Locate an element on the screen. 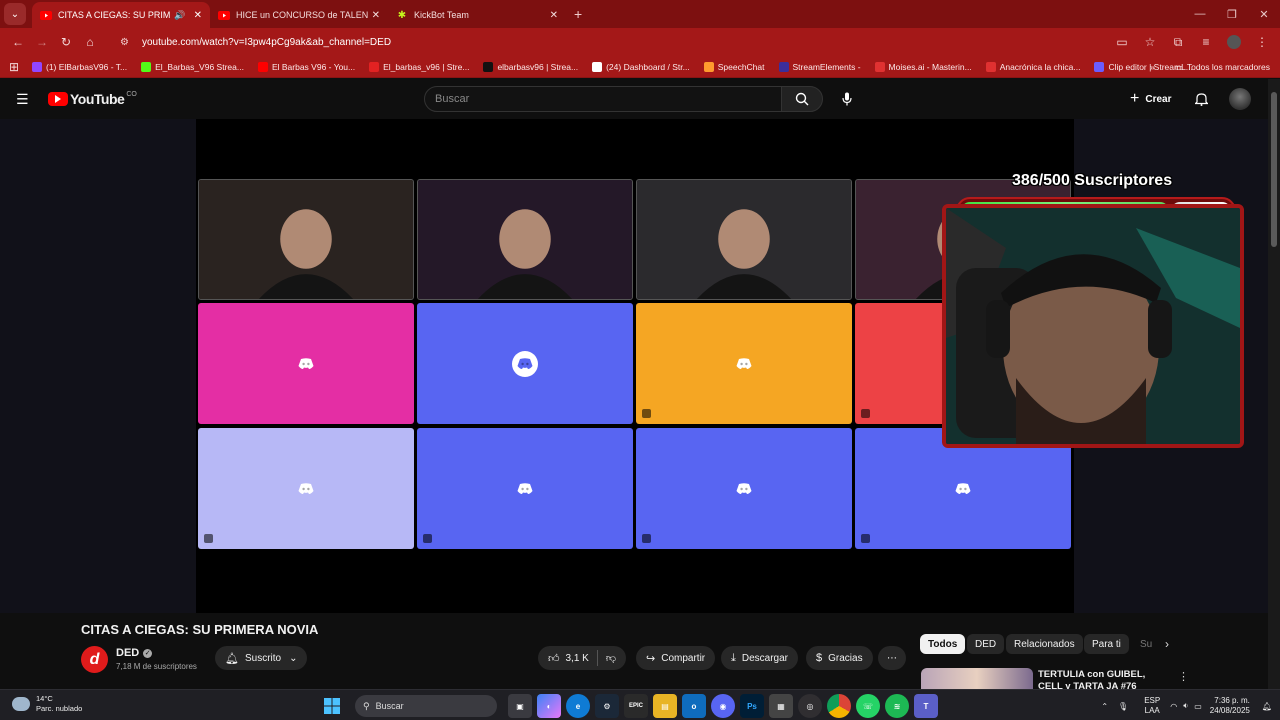 This screenshot has height=720, width=1280. minimize-button: — is located at coordinates (1200, 14).